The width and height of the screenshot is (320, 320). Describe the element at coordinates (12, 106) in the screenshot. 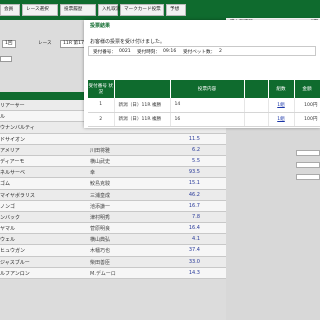

I see `horse-name: リアーサー` at that location.